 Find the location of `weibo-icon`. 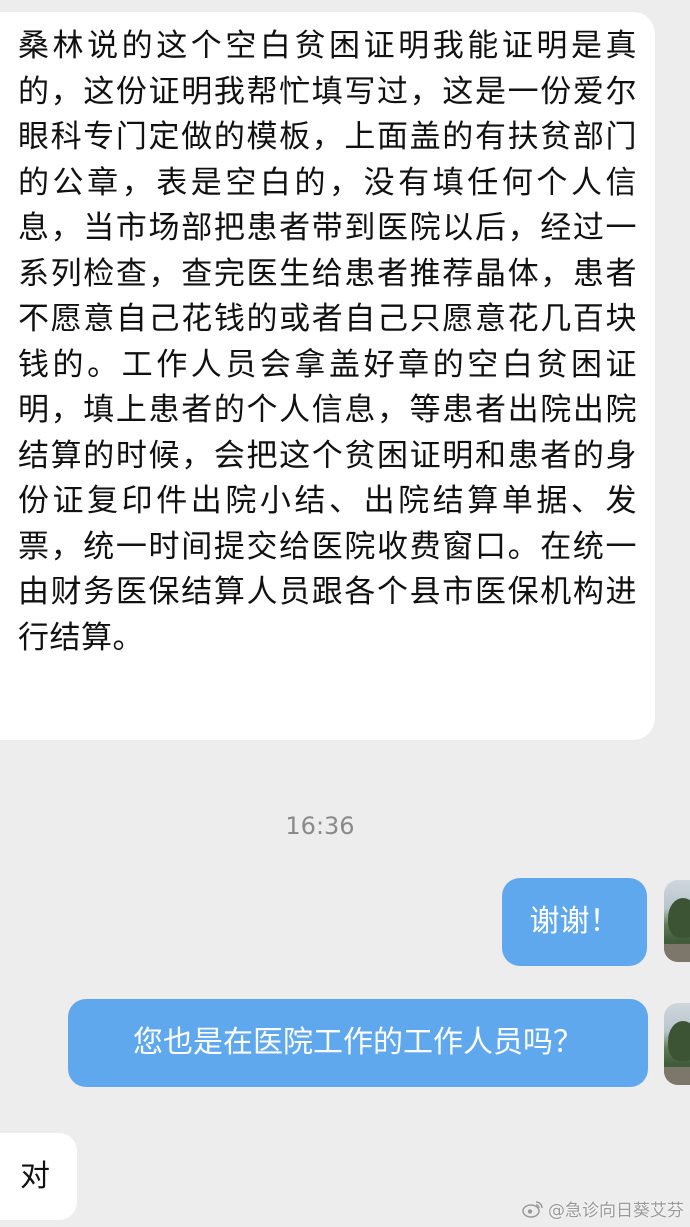

weibo-icon is located at coordinates (532, 1209).